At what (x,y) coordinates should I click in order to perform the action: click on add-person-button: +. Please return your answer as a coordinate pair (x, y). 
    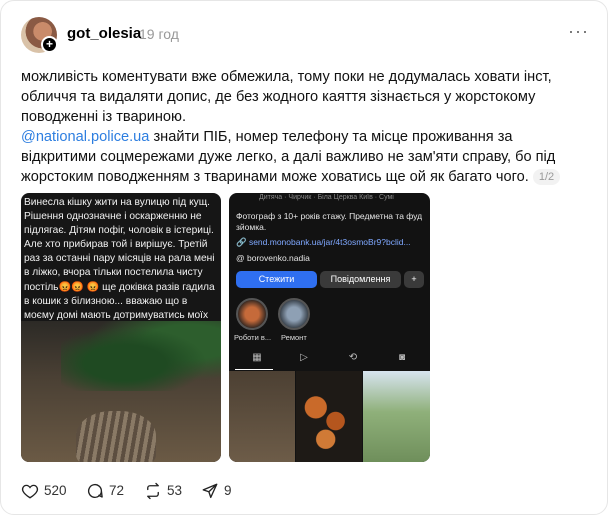
    Looking at the image, I should click on (414, 279).